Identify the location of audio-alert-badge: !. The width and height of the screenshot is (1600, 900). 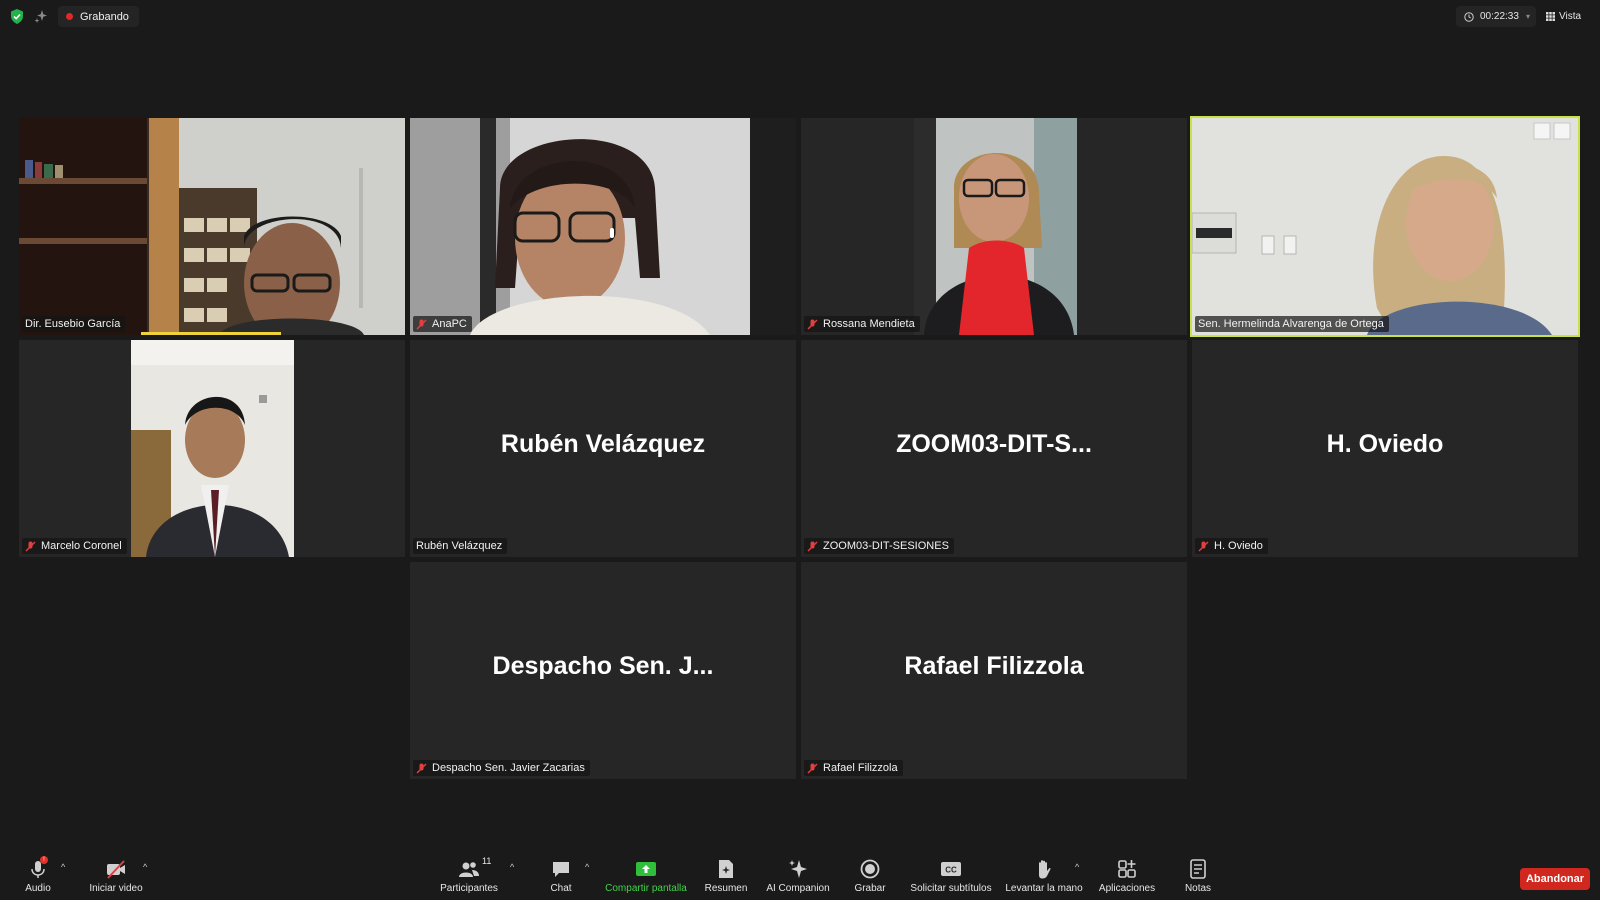
(44, 860).